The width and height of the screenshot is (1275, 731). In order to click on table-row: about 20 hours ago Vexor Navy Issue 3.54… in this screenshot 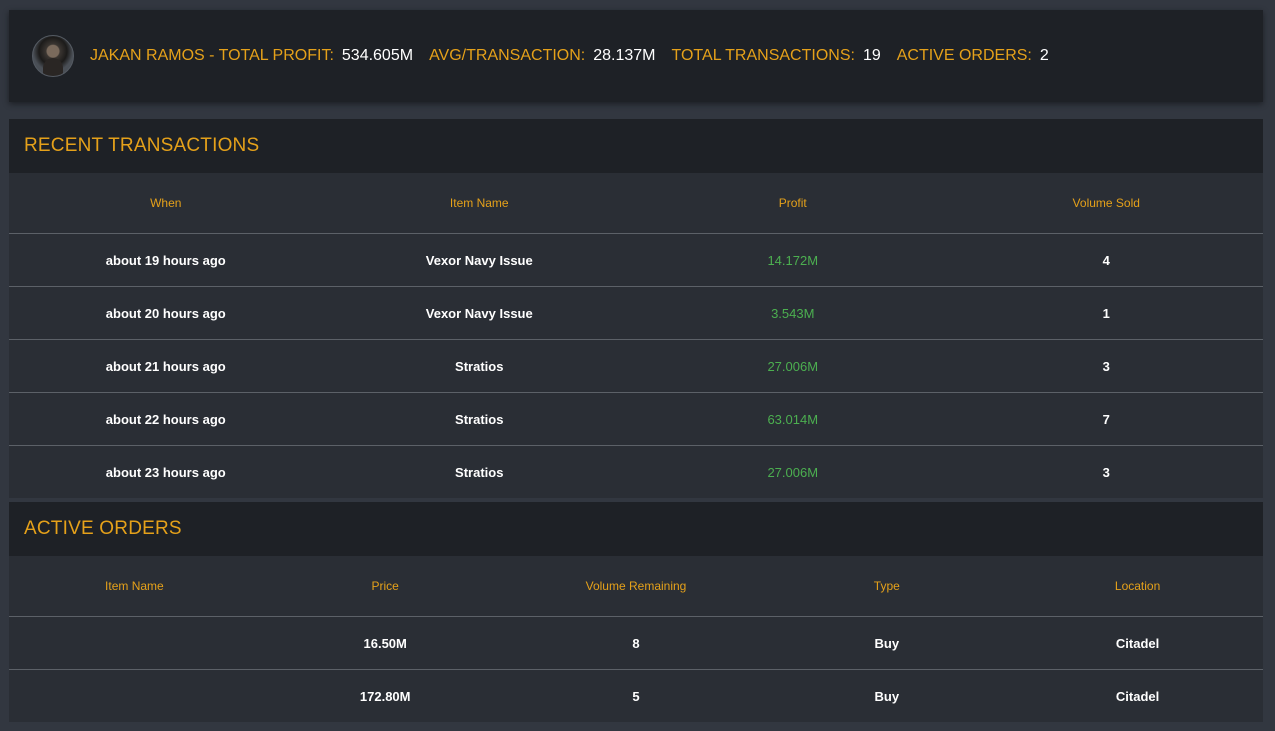, I will do `click(636, 313)`.